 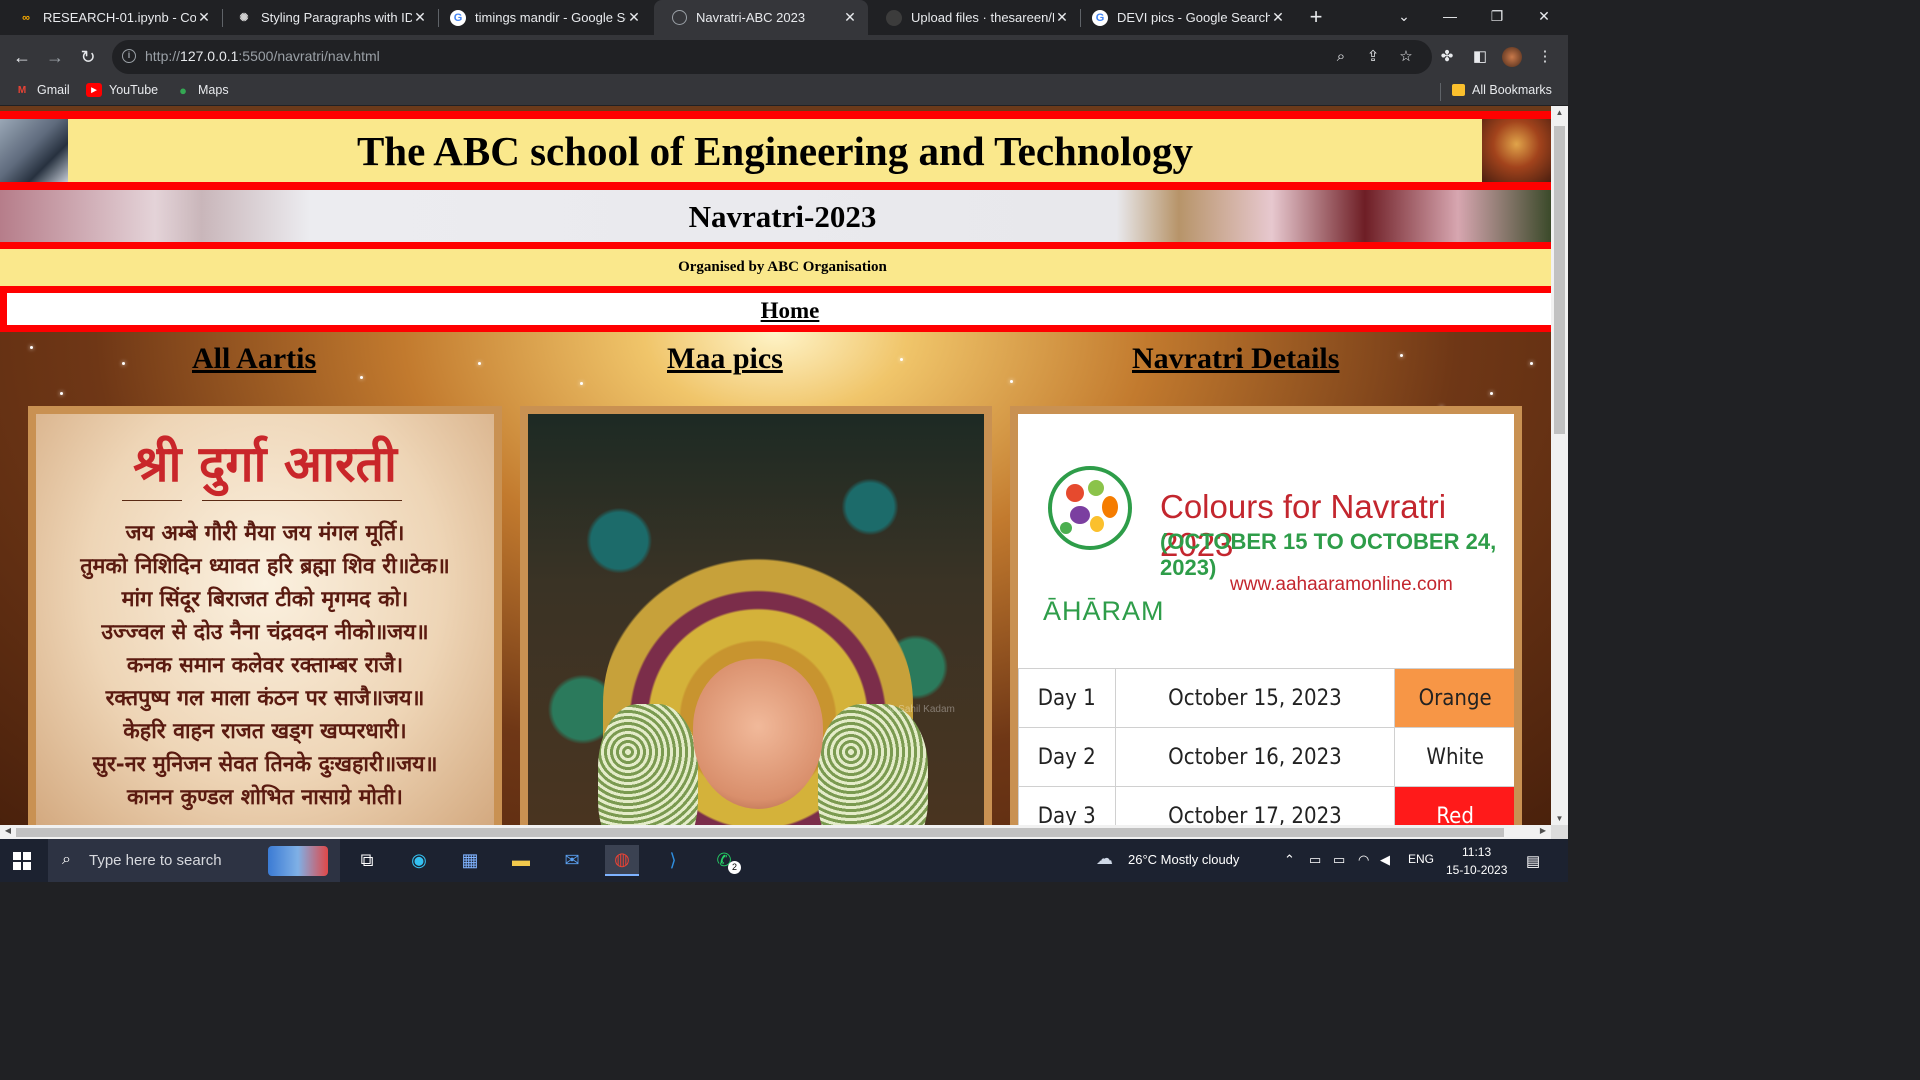 What do you see at coordinates (782, 216) in the screenshot?
I see `event-title: Navratri-2023` at bounding box center [782, 216].